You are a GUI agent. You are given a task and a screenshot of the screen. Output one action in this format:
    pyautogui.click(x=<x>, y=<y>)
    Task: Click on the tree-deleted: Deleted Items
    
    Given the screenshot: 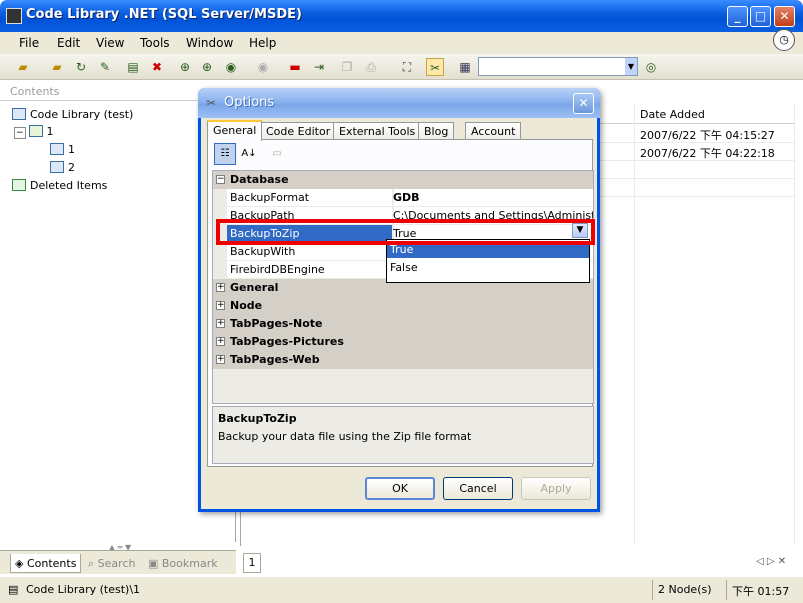 What is the action you would take?
    pyautogui.click(x=59, y=185)
    